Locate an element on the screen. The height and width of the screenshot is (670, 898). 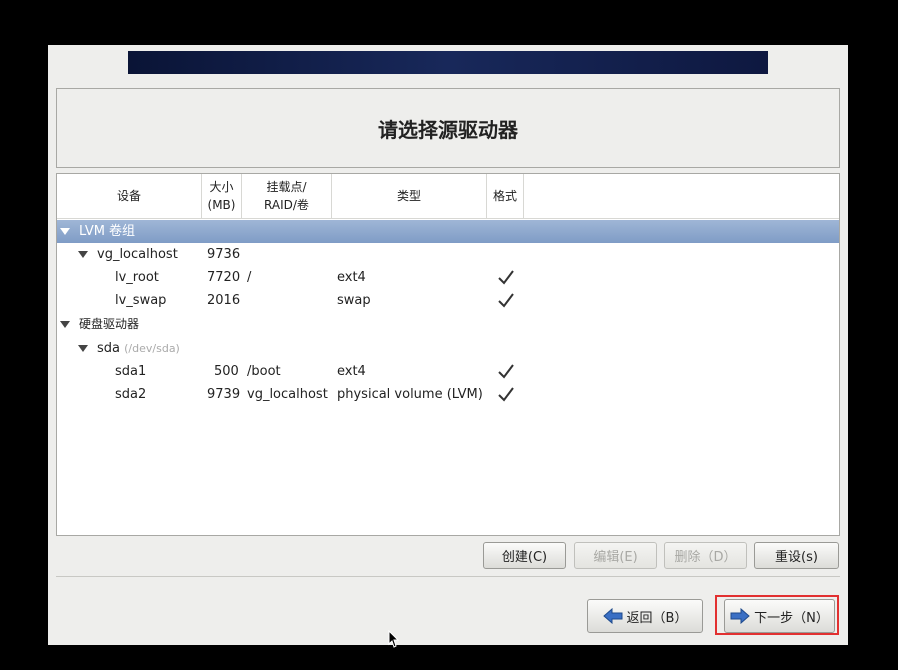
column-mount-label: 挂载点/ RAID/卷 is located at coordinates (286, 196).